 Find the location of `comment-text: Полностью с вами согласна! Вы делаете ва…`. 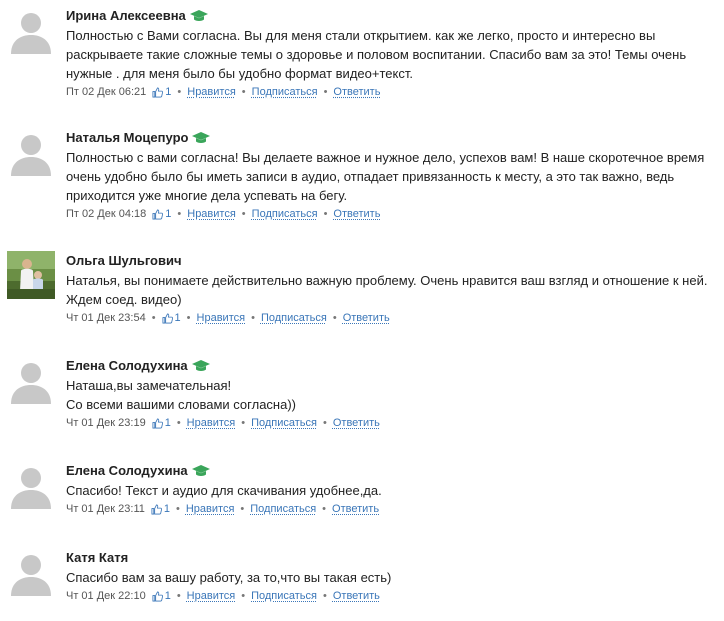

comment-text: Полностью с вами согласна! Вы делаете ва… is located at coordinates (385, 176).